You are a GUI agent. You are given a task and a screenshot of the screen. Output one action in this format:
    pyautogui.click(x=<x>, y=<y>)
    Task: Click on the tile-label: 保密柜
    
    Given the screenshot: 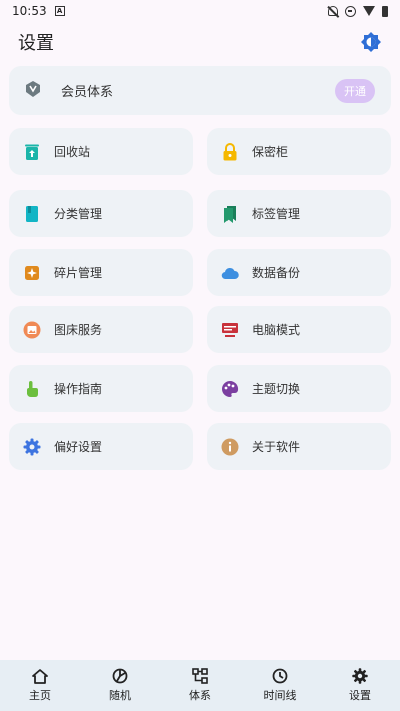 What is the action you would take?
    pyautogui.click(x=270, y=152)
    